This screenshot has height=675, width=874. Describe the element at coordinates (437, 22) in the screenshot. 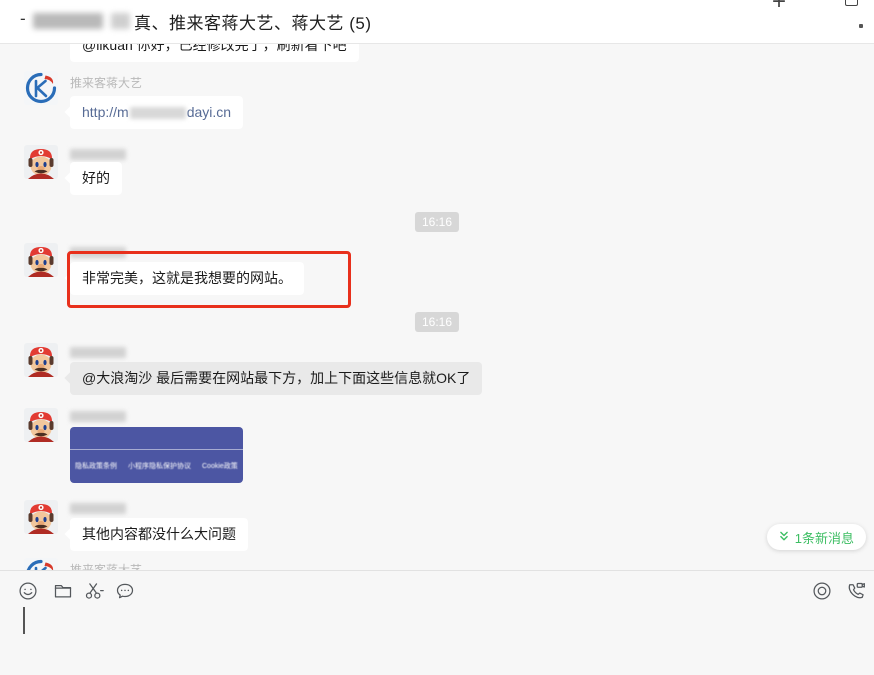

I see `chat-title-bar: - 真、推来客蒋大艺、蒋大艺 (5) +` at that location.